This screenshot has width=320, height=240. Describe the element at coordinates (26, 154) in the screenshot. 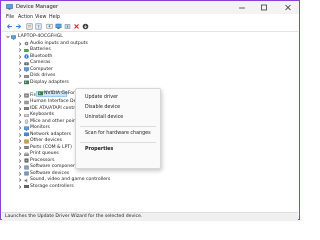

I see `printer-icon` at that location.